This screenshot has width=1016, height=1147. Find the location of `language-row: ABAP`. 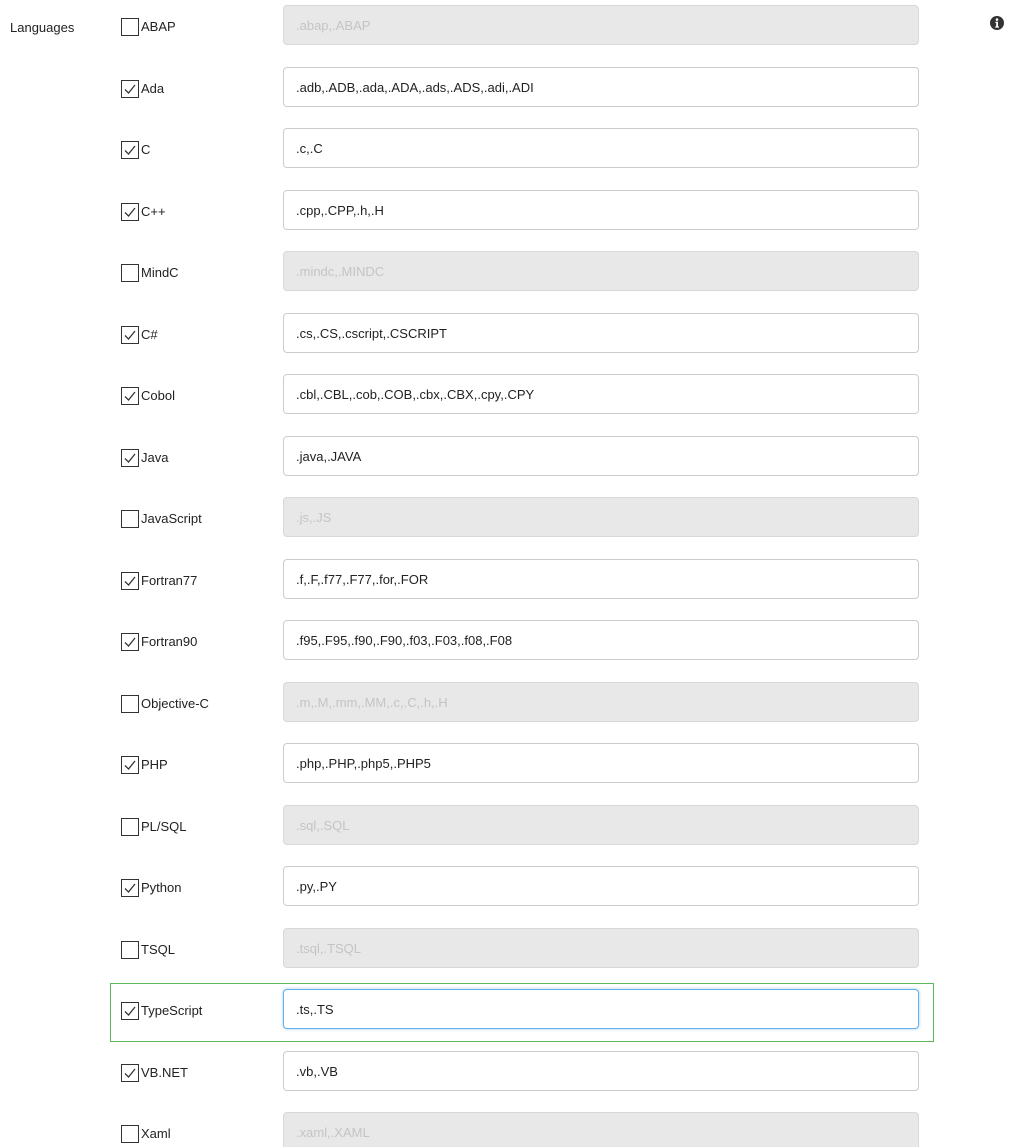

language-row: ABAP is located at coordinates (508, 28).